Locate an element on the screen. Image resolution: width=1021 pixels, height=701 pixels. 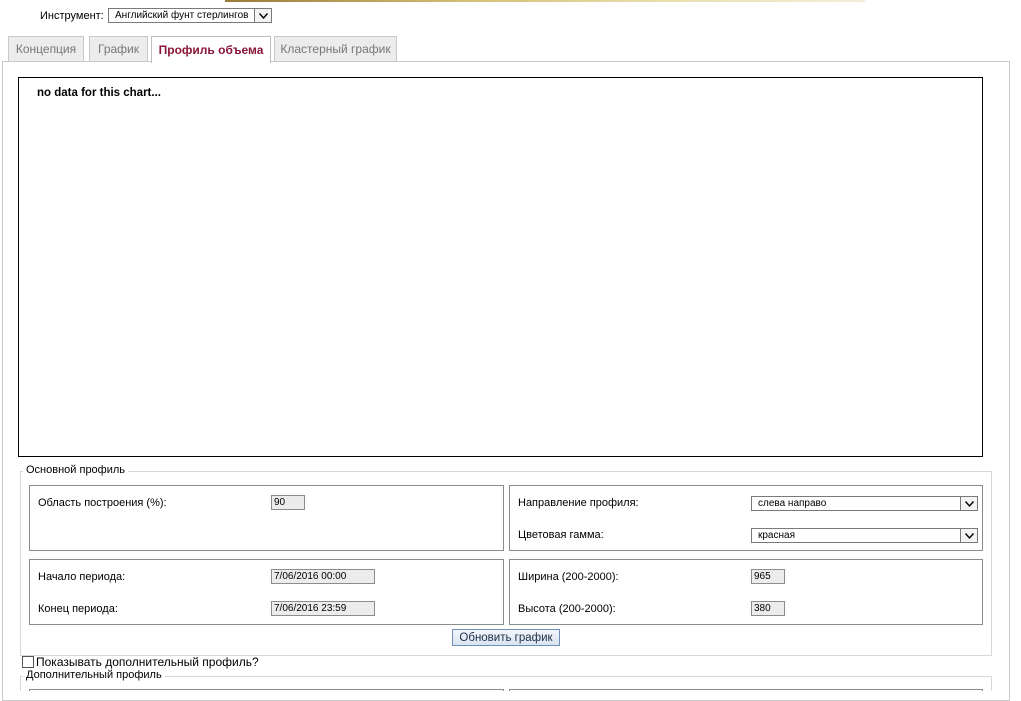
tab-volume-profile: Профиль объема is located at coordinates (211, 49).